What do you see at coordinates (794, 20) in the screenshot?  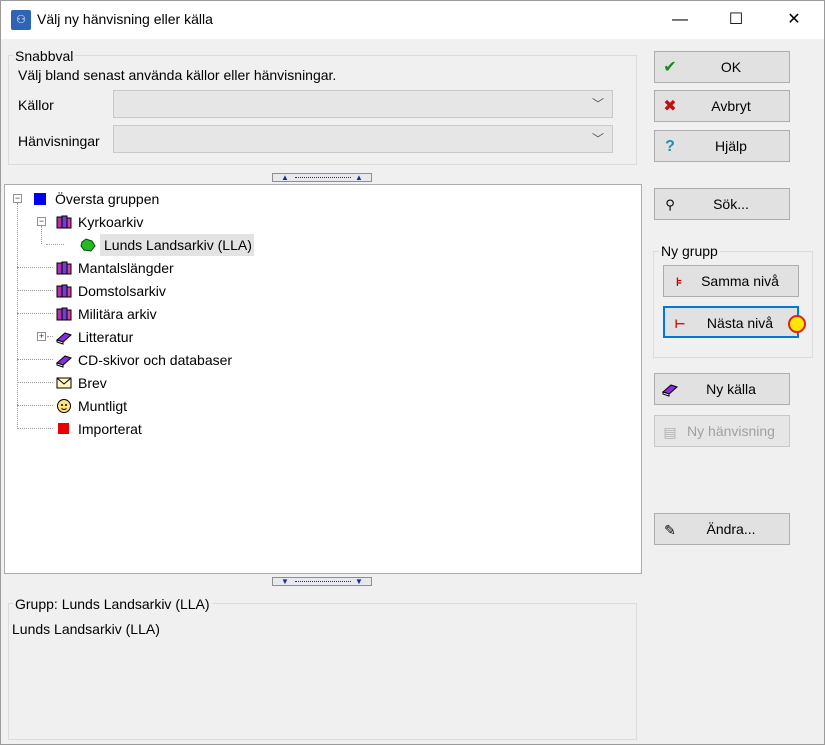 I see `close-button: ✕` at bounding box center [794, 20].